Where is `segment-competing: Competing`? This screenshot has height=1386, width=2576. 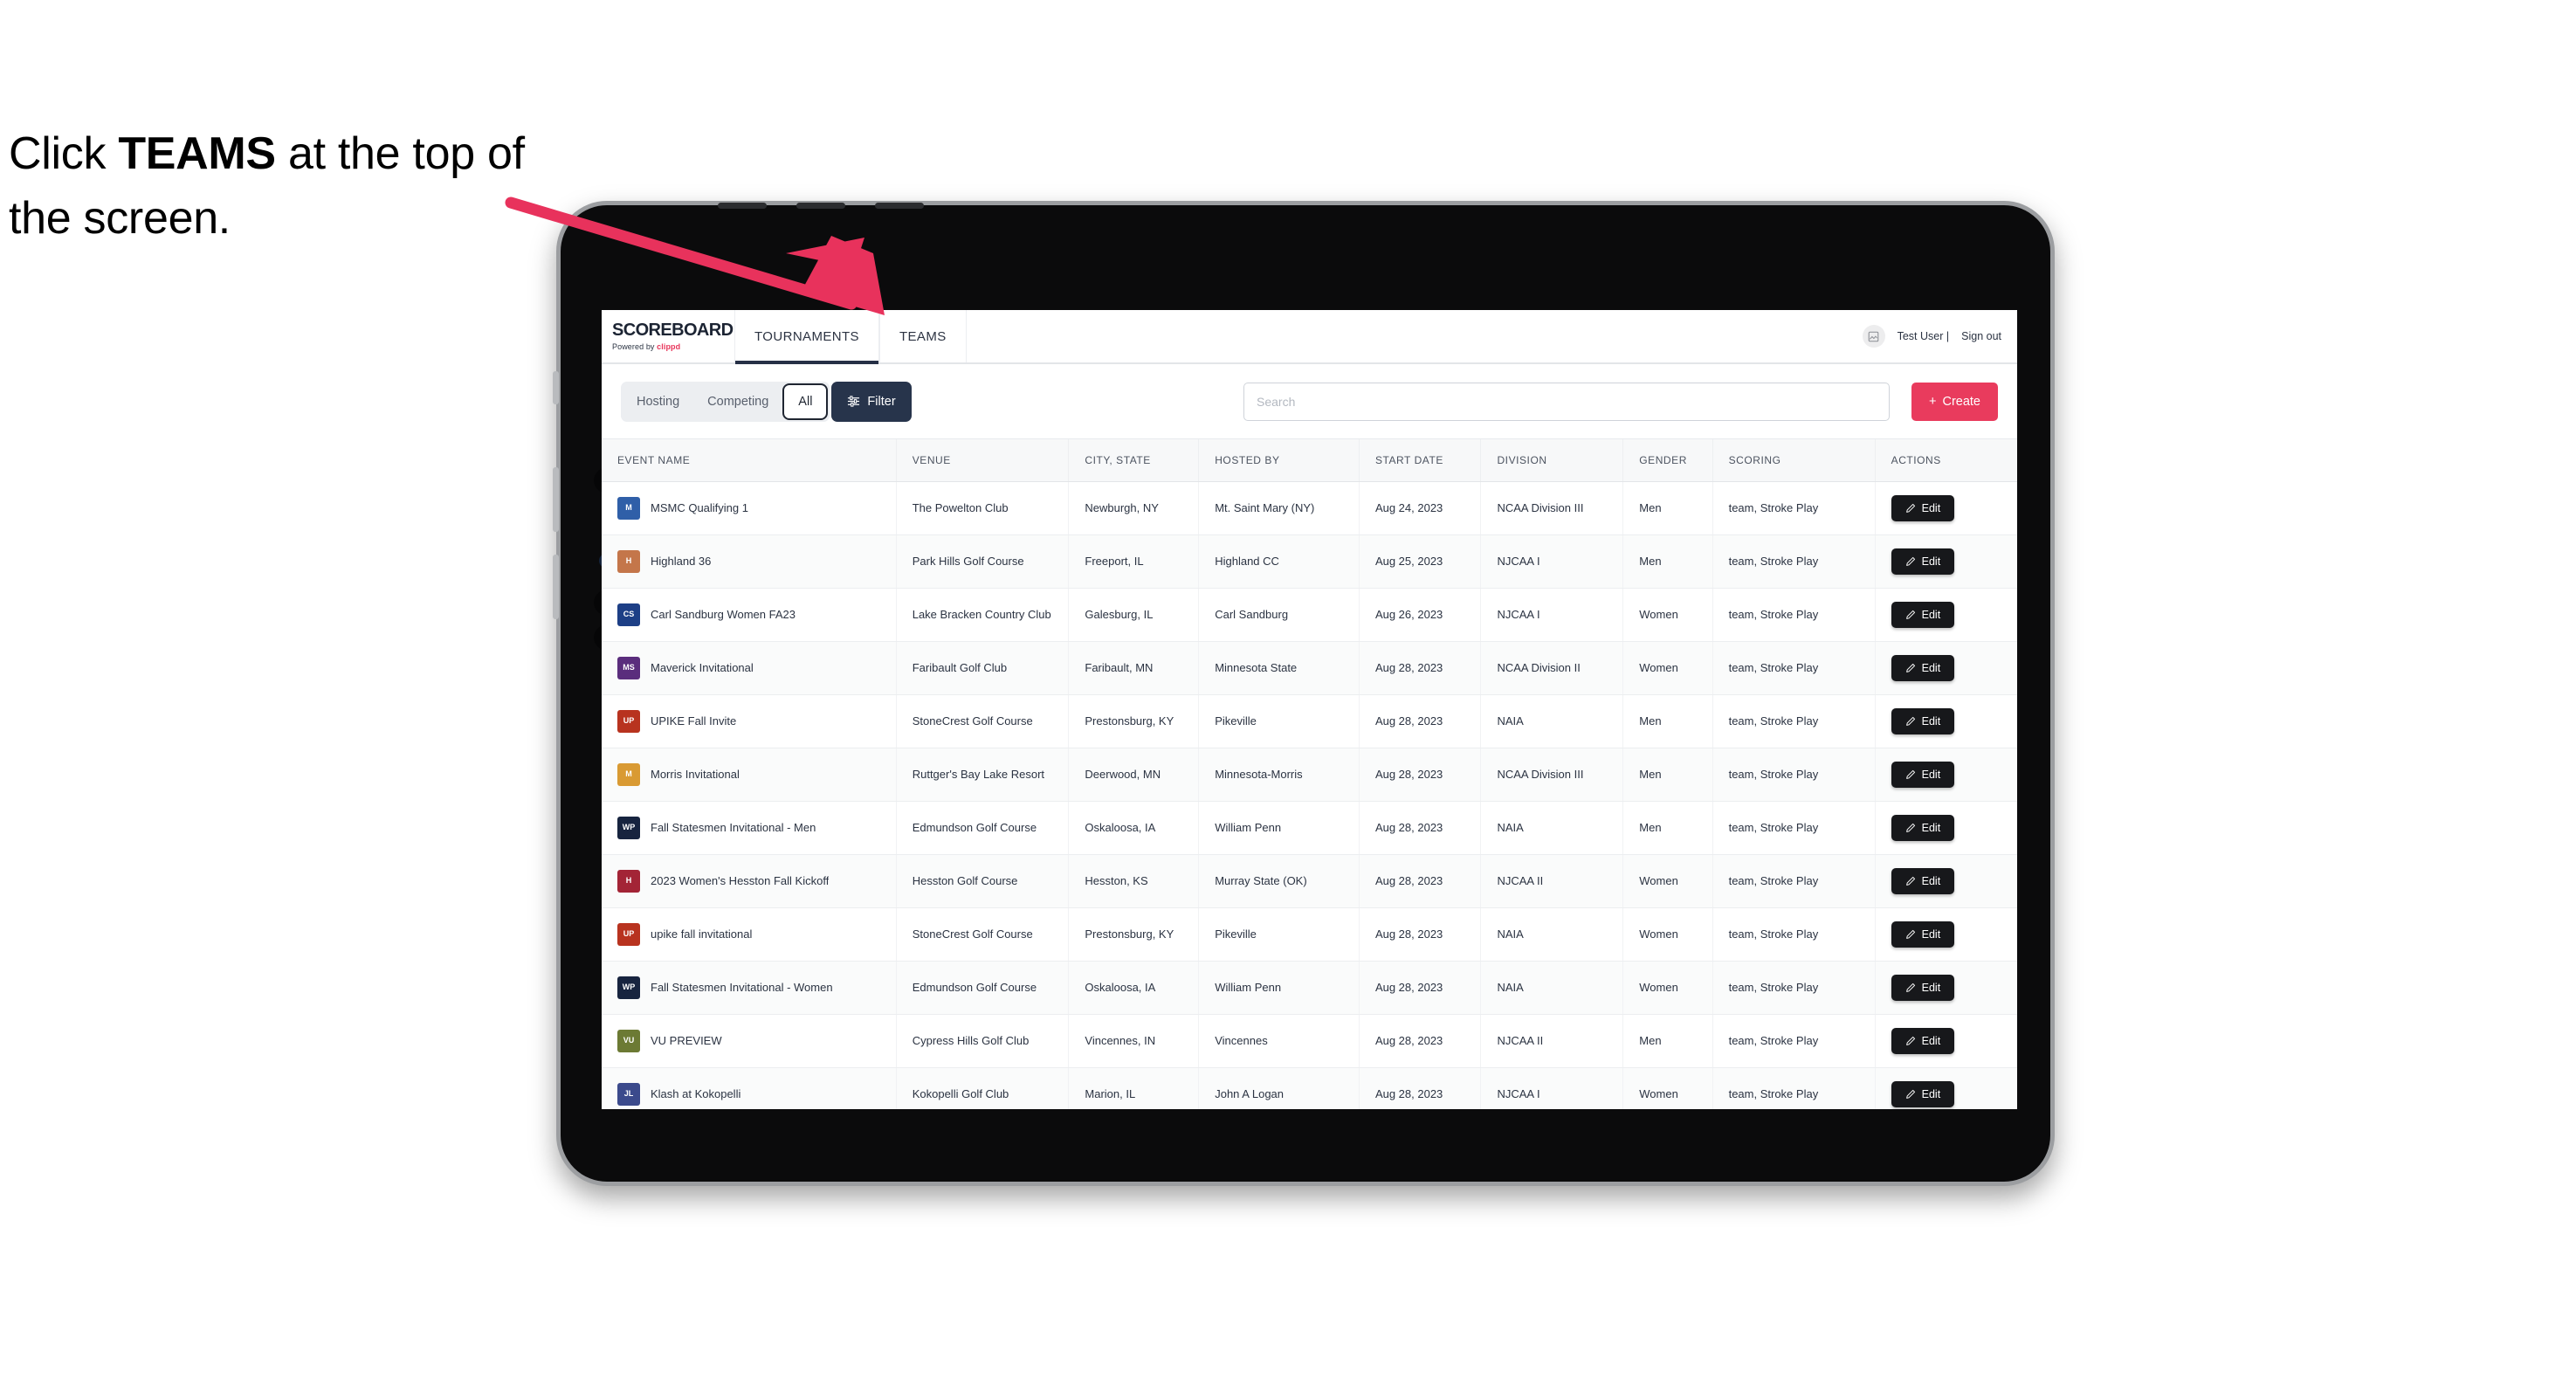 segment-competing: Competing is located at coordinates (737, 402).